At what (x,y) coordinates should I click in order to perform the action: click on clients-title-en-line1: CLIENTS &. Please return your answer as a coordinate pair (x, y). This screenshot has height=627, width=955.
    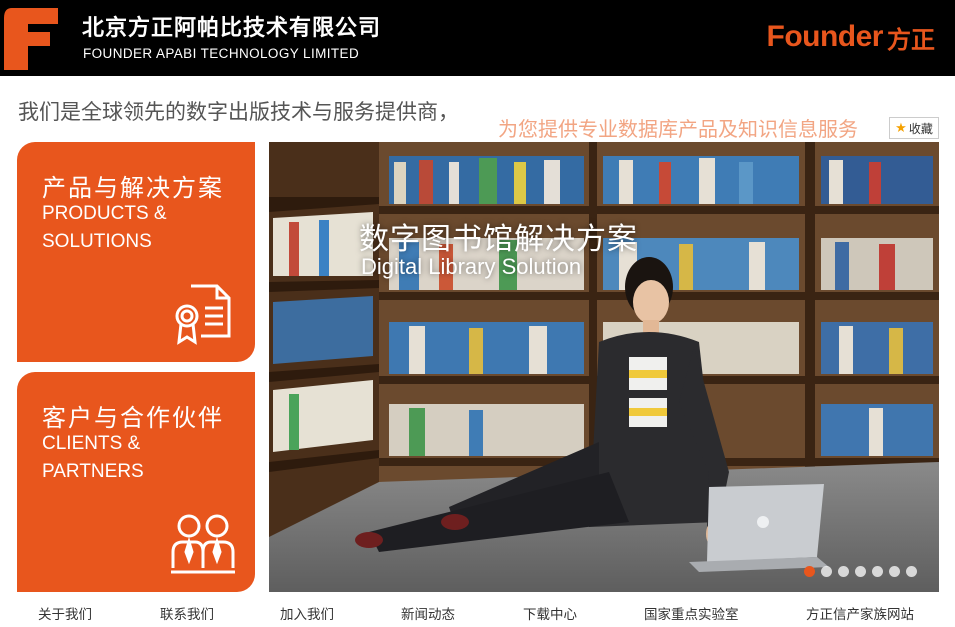
    Looking at the image, I should click on (91, 443).